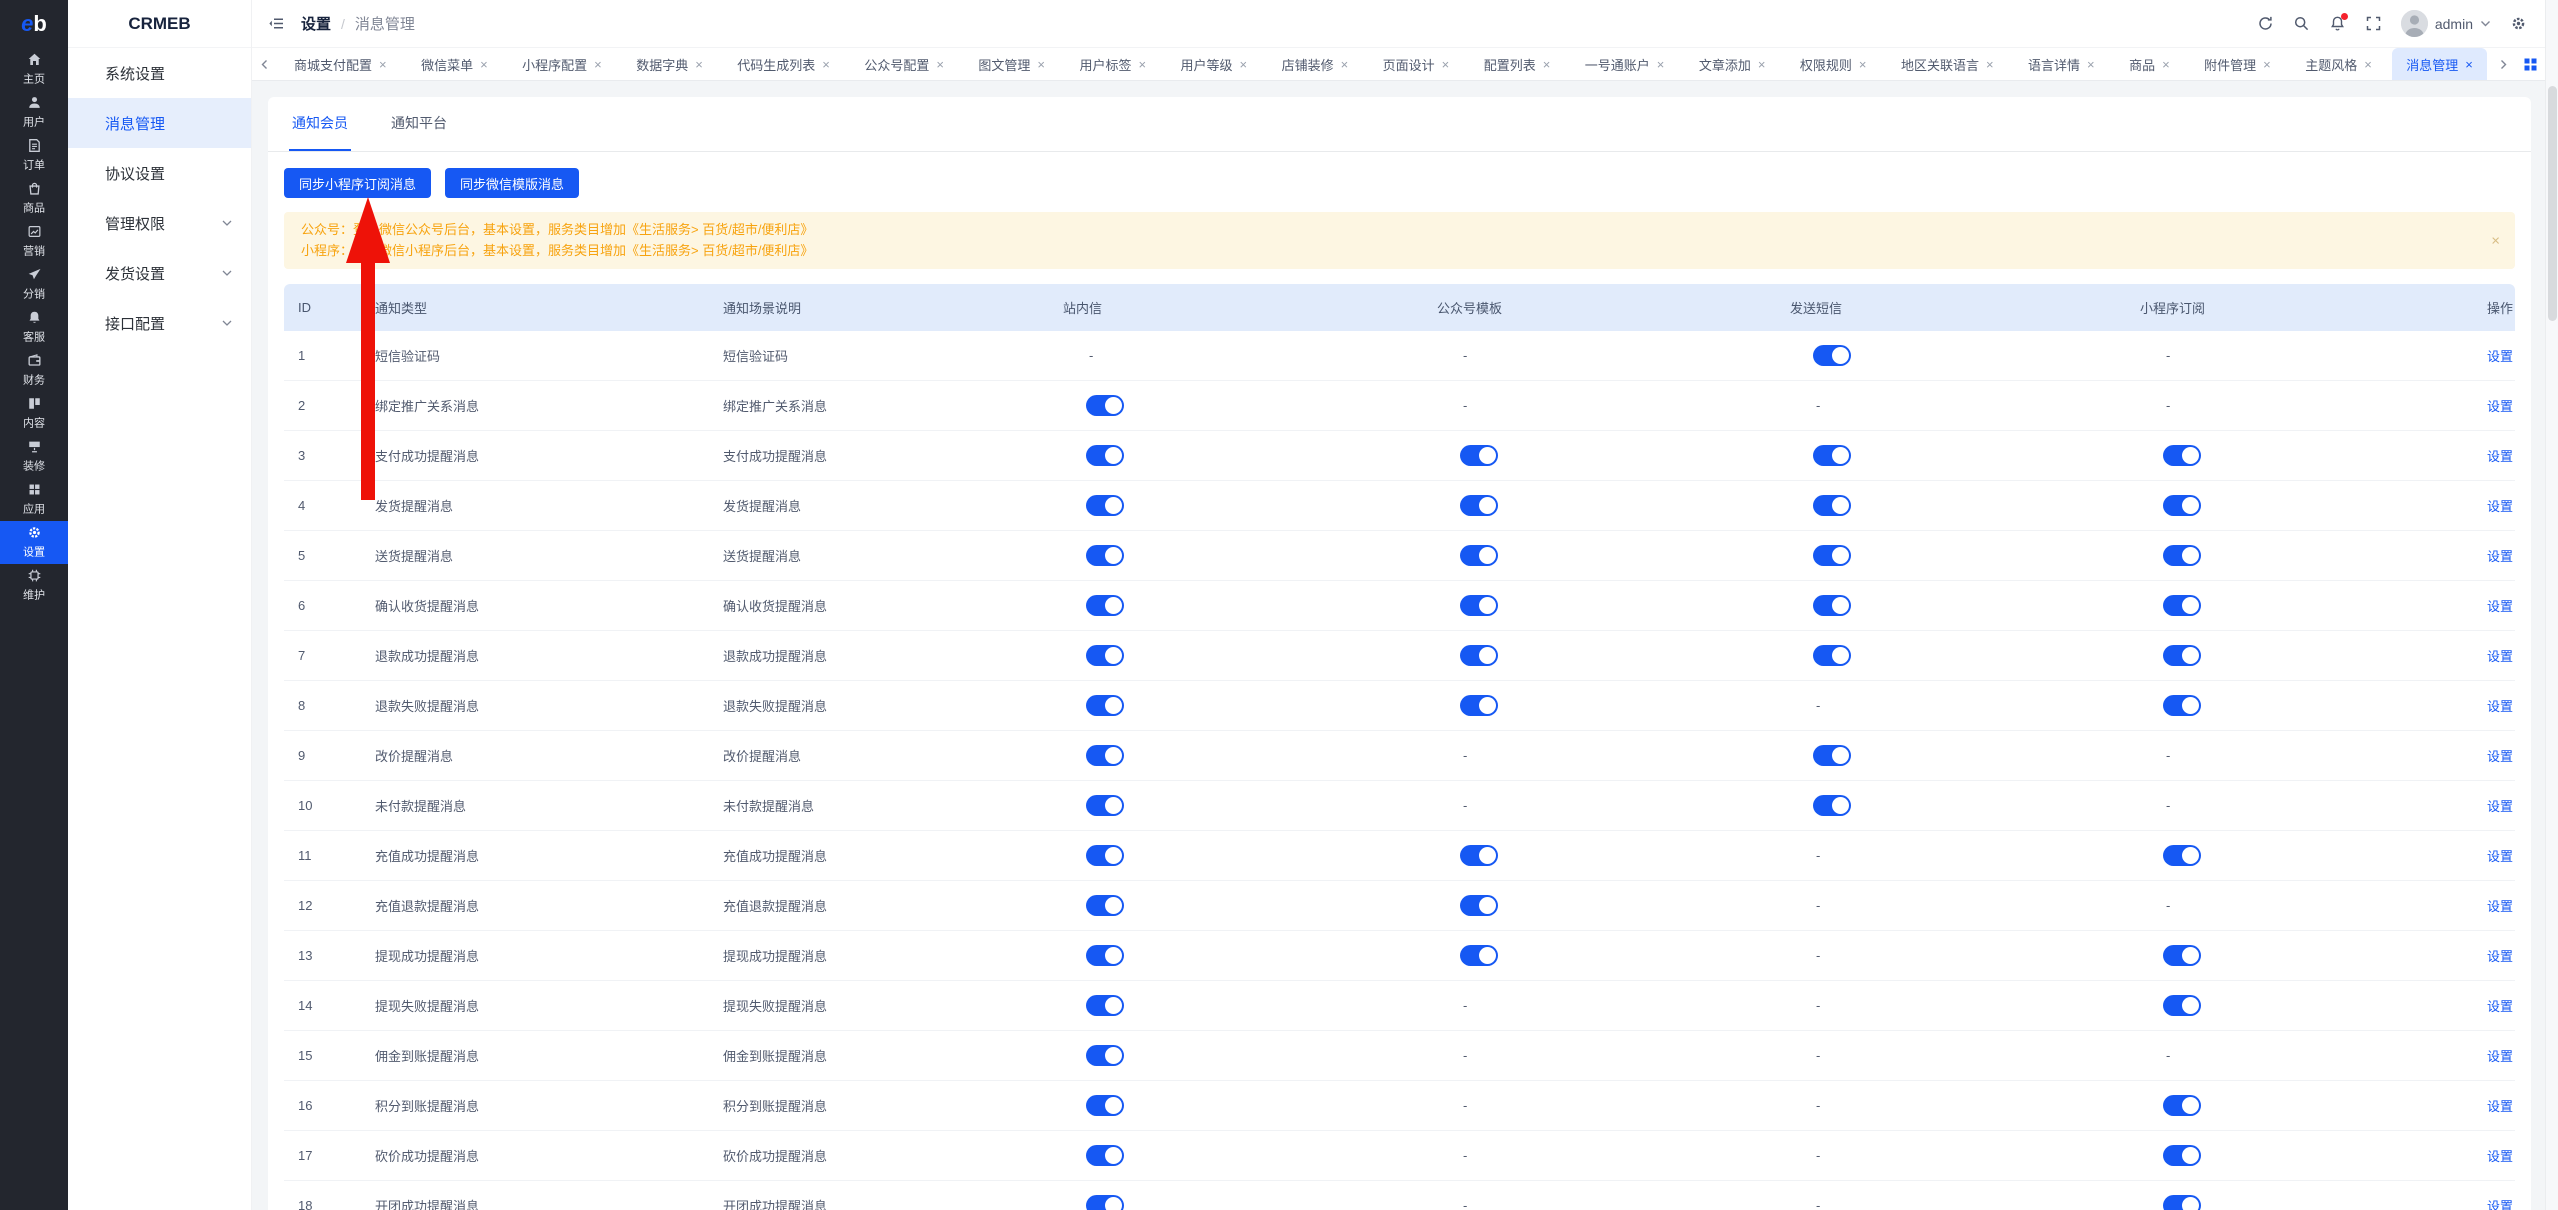 Image resolution: width=2558 pixels, height=1210 pixels. Describe the element at coordinates (34, 413) in the screenshot. I see `rail-item-content: 内容` at that location.